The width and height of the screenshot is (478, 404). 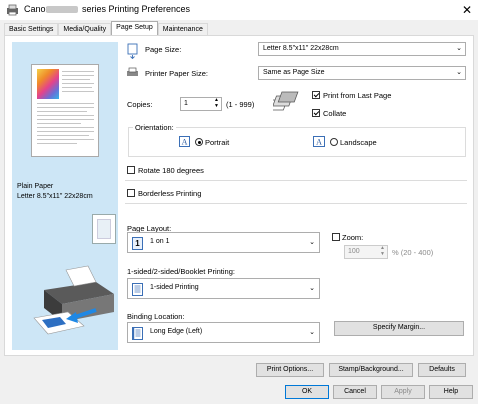 What do you see at coordinates (358, 142) in the screenshot?
I see `landscape-label: Landscape` at bounding box center [358, 142].